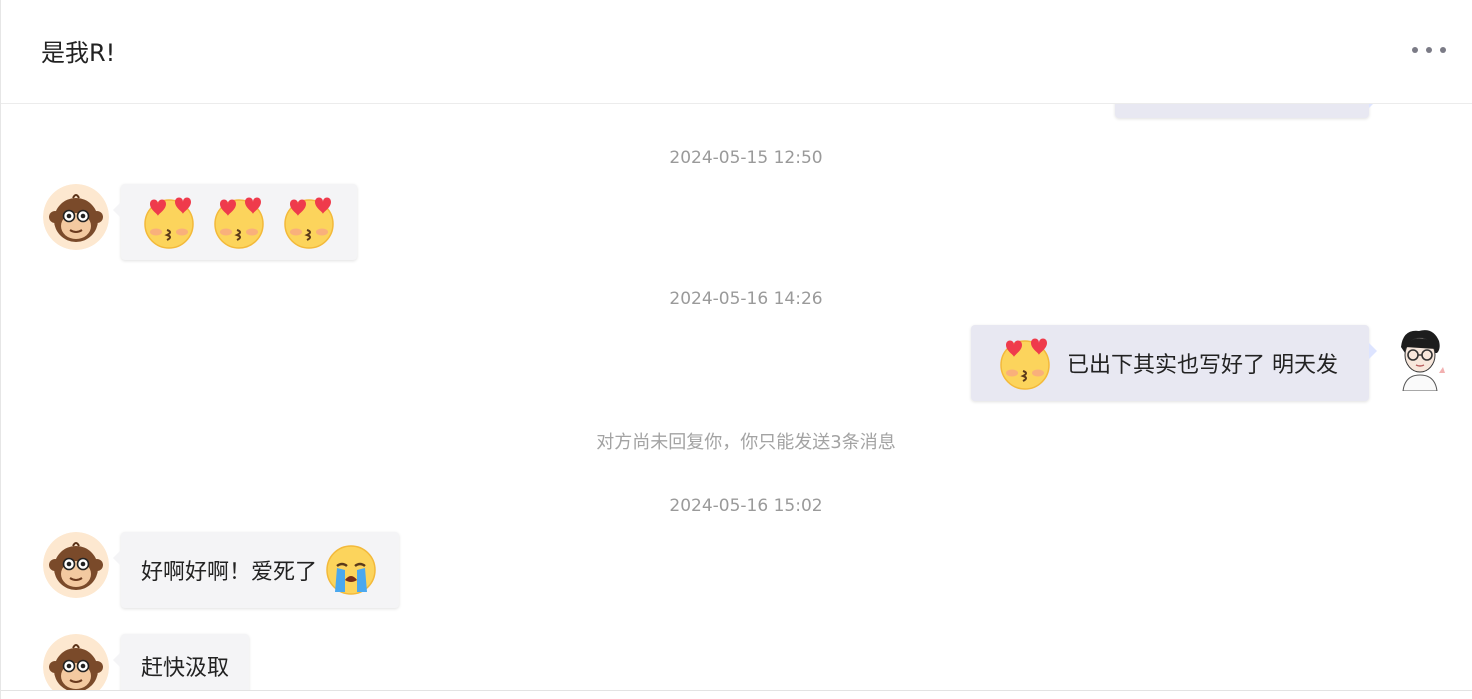 The height and width of the screenshot is (699, 1472). I want to click on message-text: 已出下其实也写好了 明天发, so click(1202, 365).